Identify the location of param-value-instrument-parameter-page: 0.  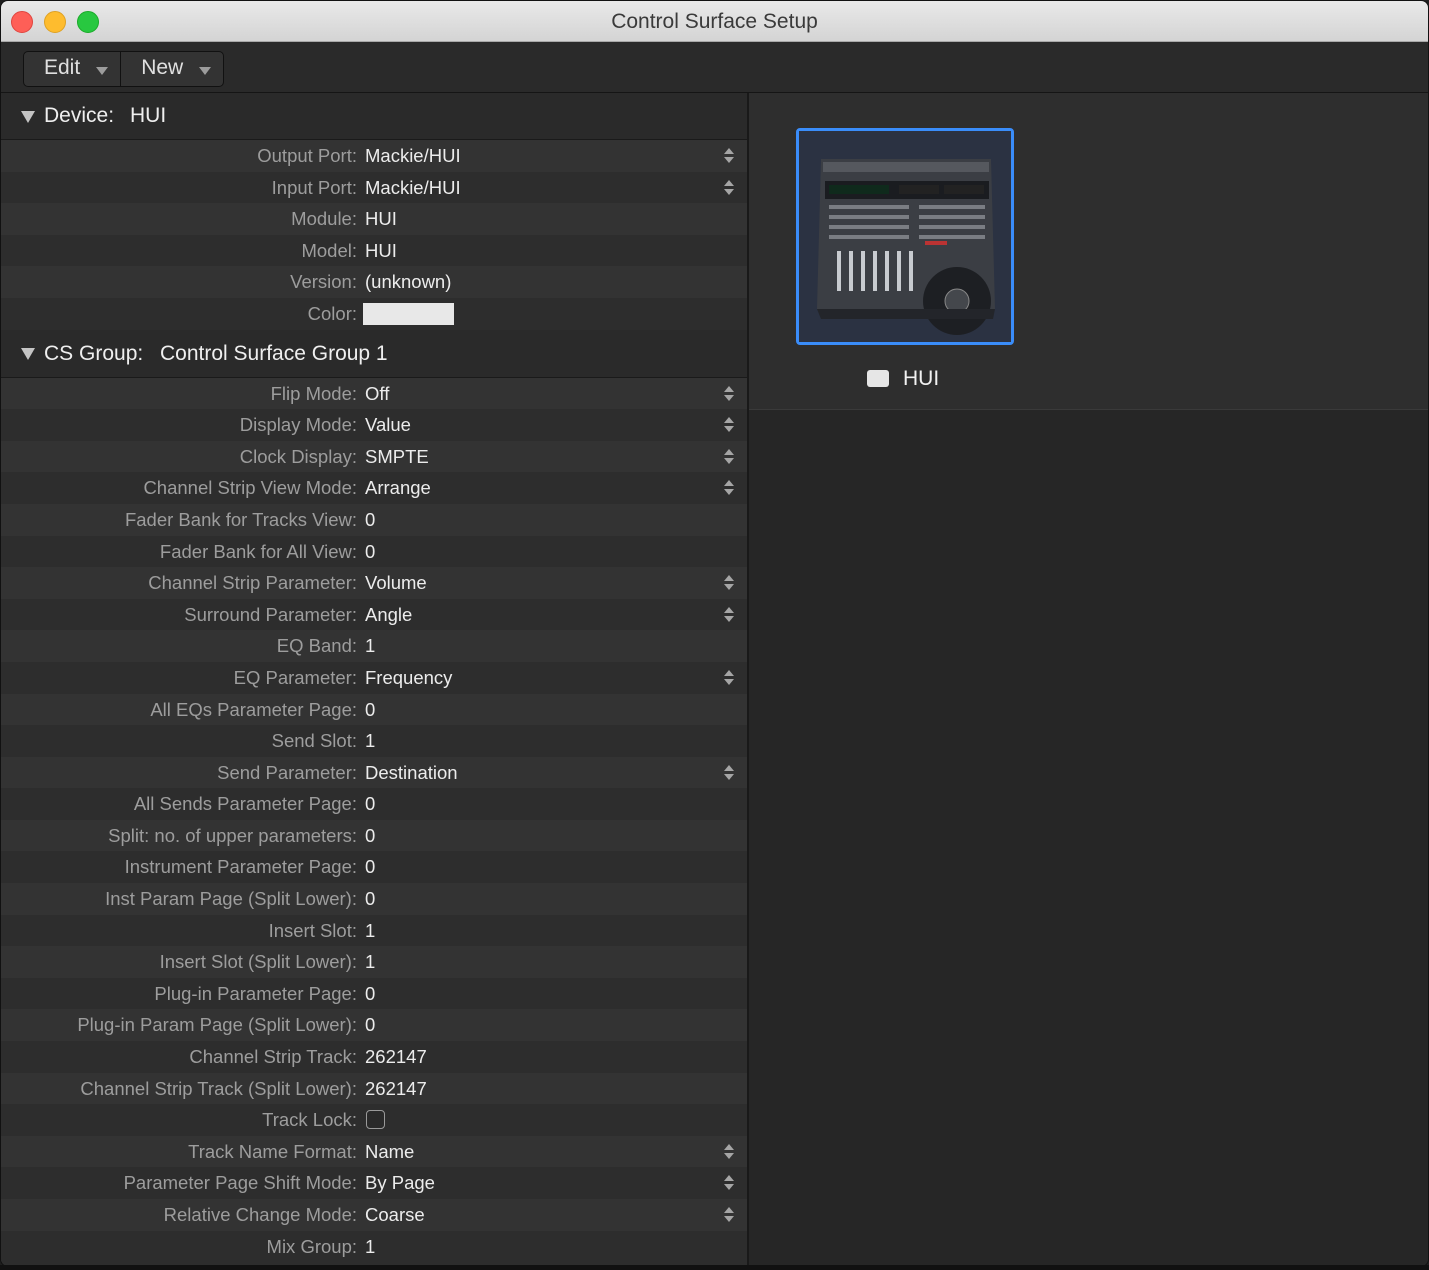
(370, 867).